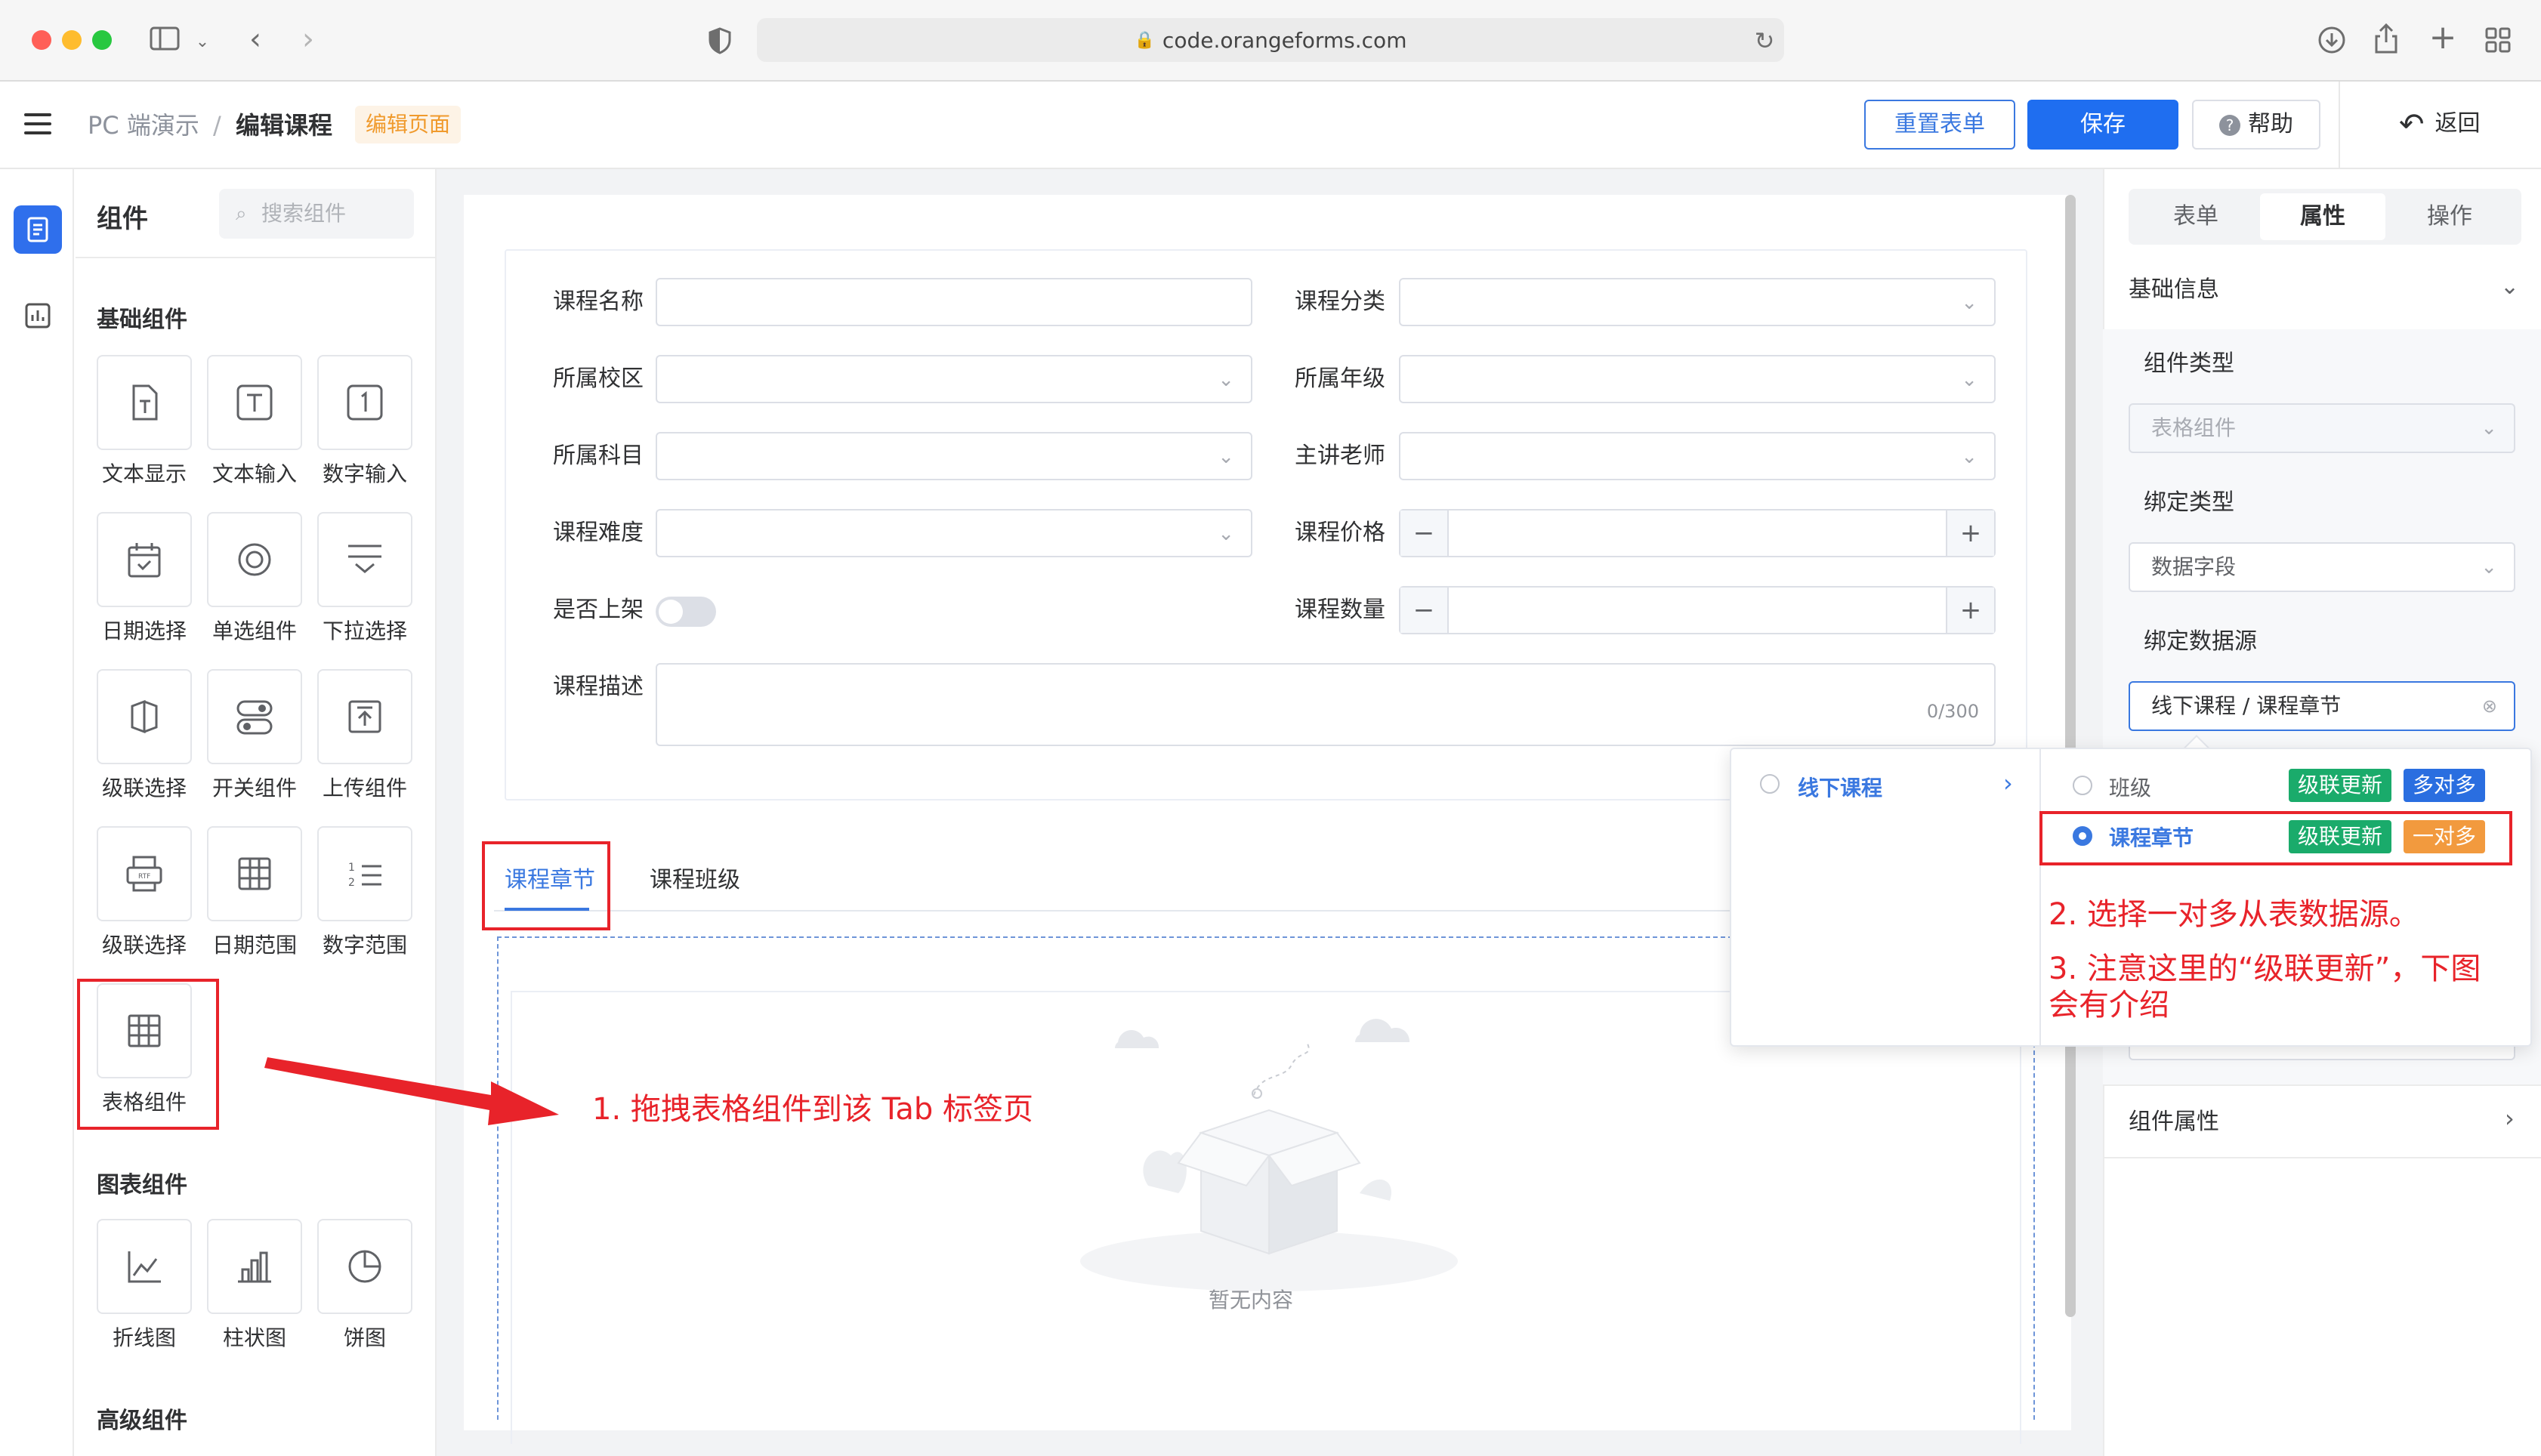 This screenshot has width=2541, height=1456. Describe the element at coordinates (2498, 41) in the screenshot. I see `tab-overview-icon` at that location.